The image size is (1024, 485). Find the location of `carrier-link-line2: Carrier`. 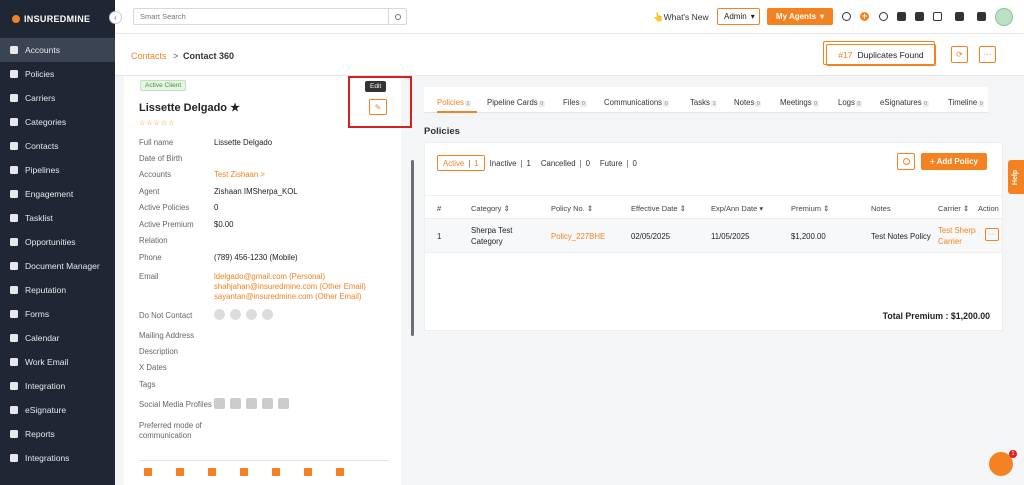

carrier-link-line2: Carrier is located at coordinates (950, 241).